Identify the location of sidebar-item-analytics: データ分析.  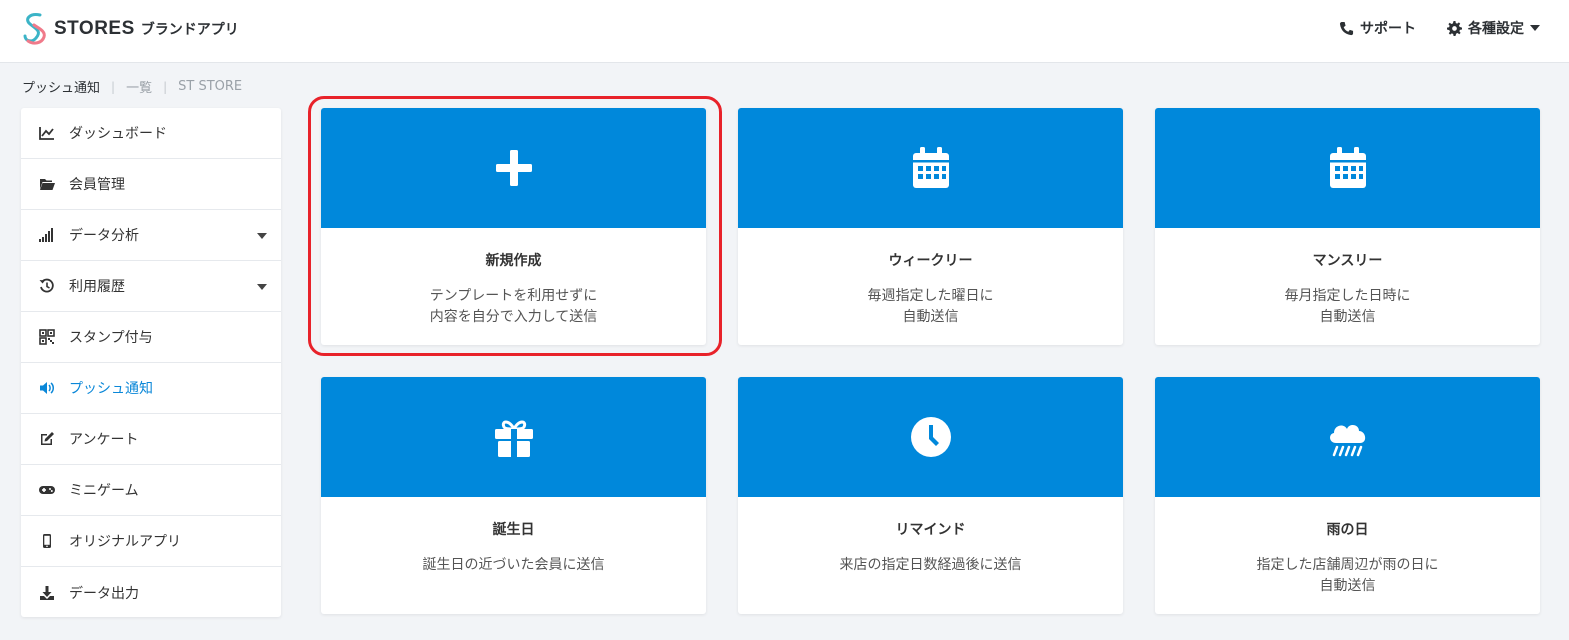
(151, 235).